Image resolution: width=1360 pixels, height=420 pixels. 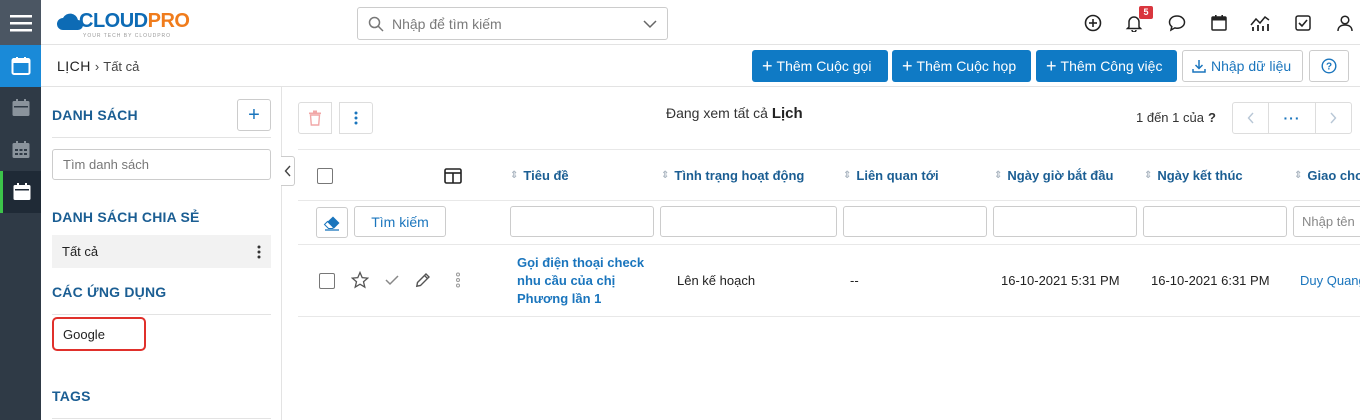 I want to click on pencil-icon, so click(x=423, y=280).